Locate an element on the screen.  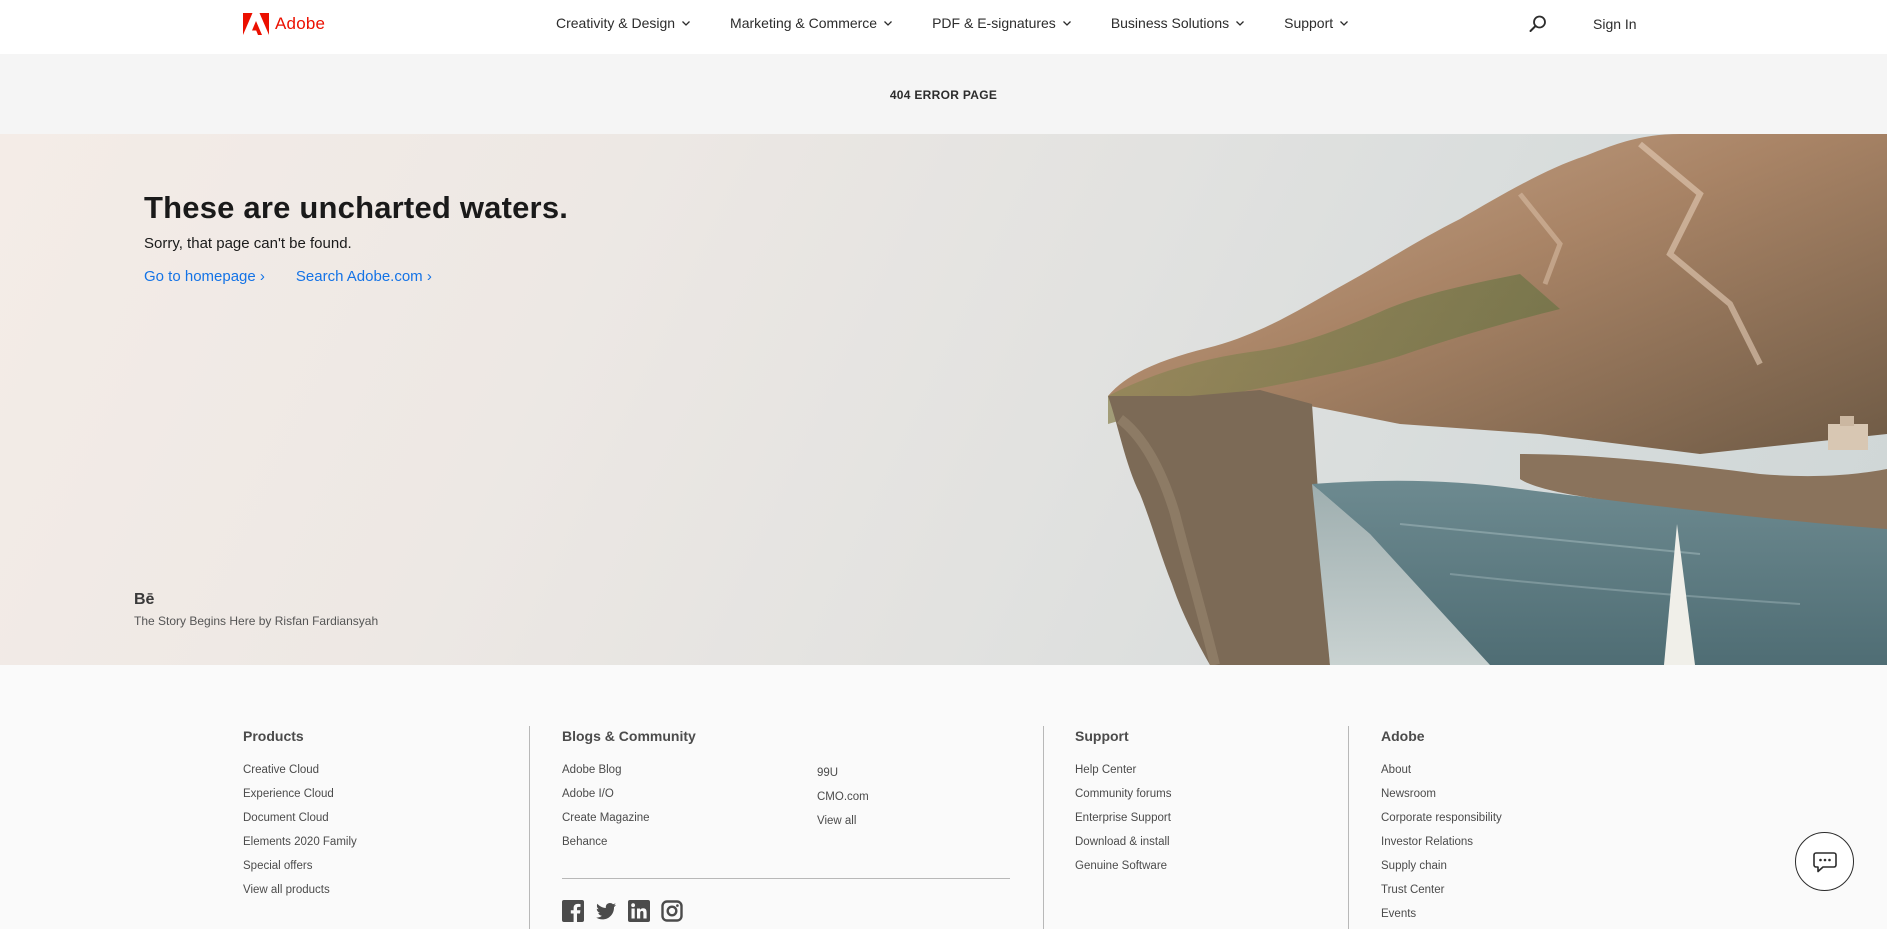
adobe-logo: Adobe is located at coordinates (284, 24).